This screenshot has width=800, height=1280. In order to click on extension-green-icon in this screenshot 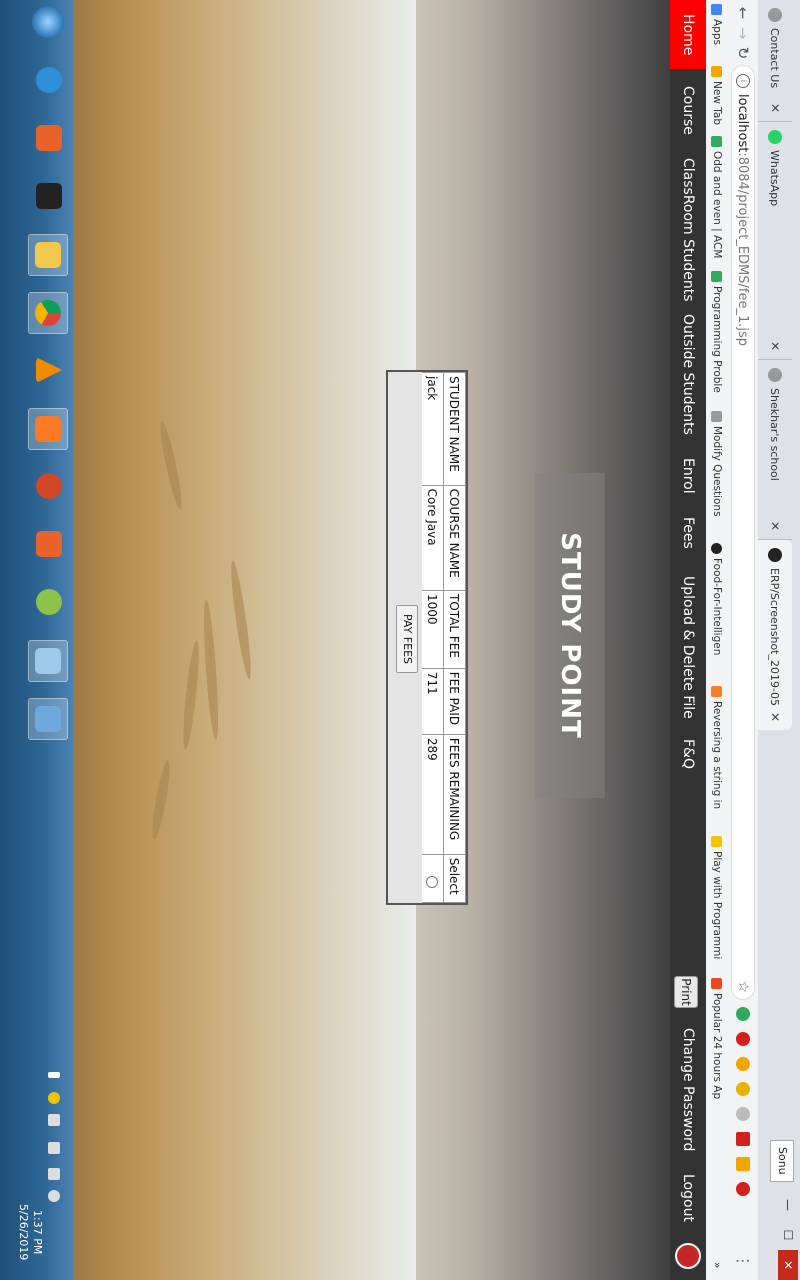, I will do `click(743, 1014)`.